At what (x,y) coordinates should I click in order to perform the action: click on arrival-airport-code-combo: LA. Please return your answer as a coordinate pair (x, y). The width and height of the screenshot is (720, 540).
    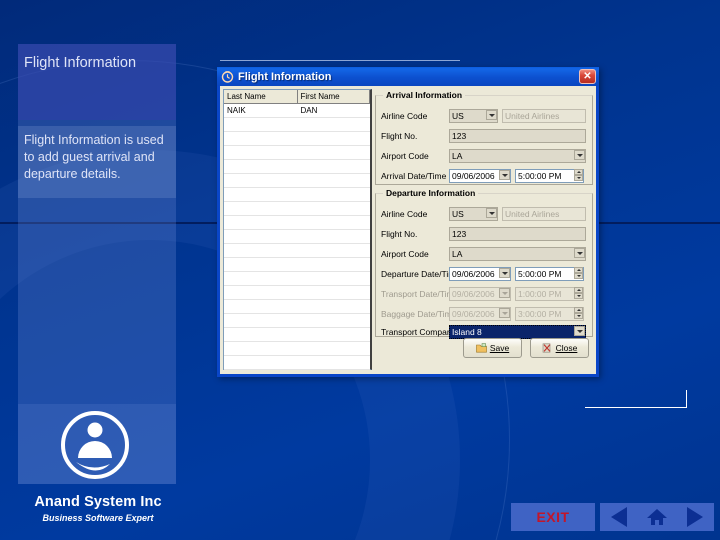
    Looking at the image, I should click on (517, 155).